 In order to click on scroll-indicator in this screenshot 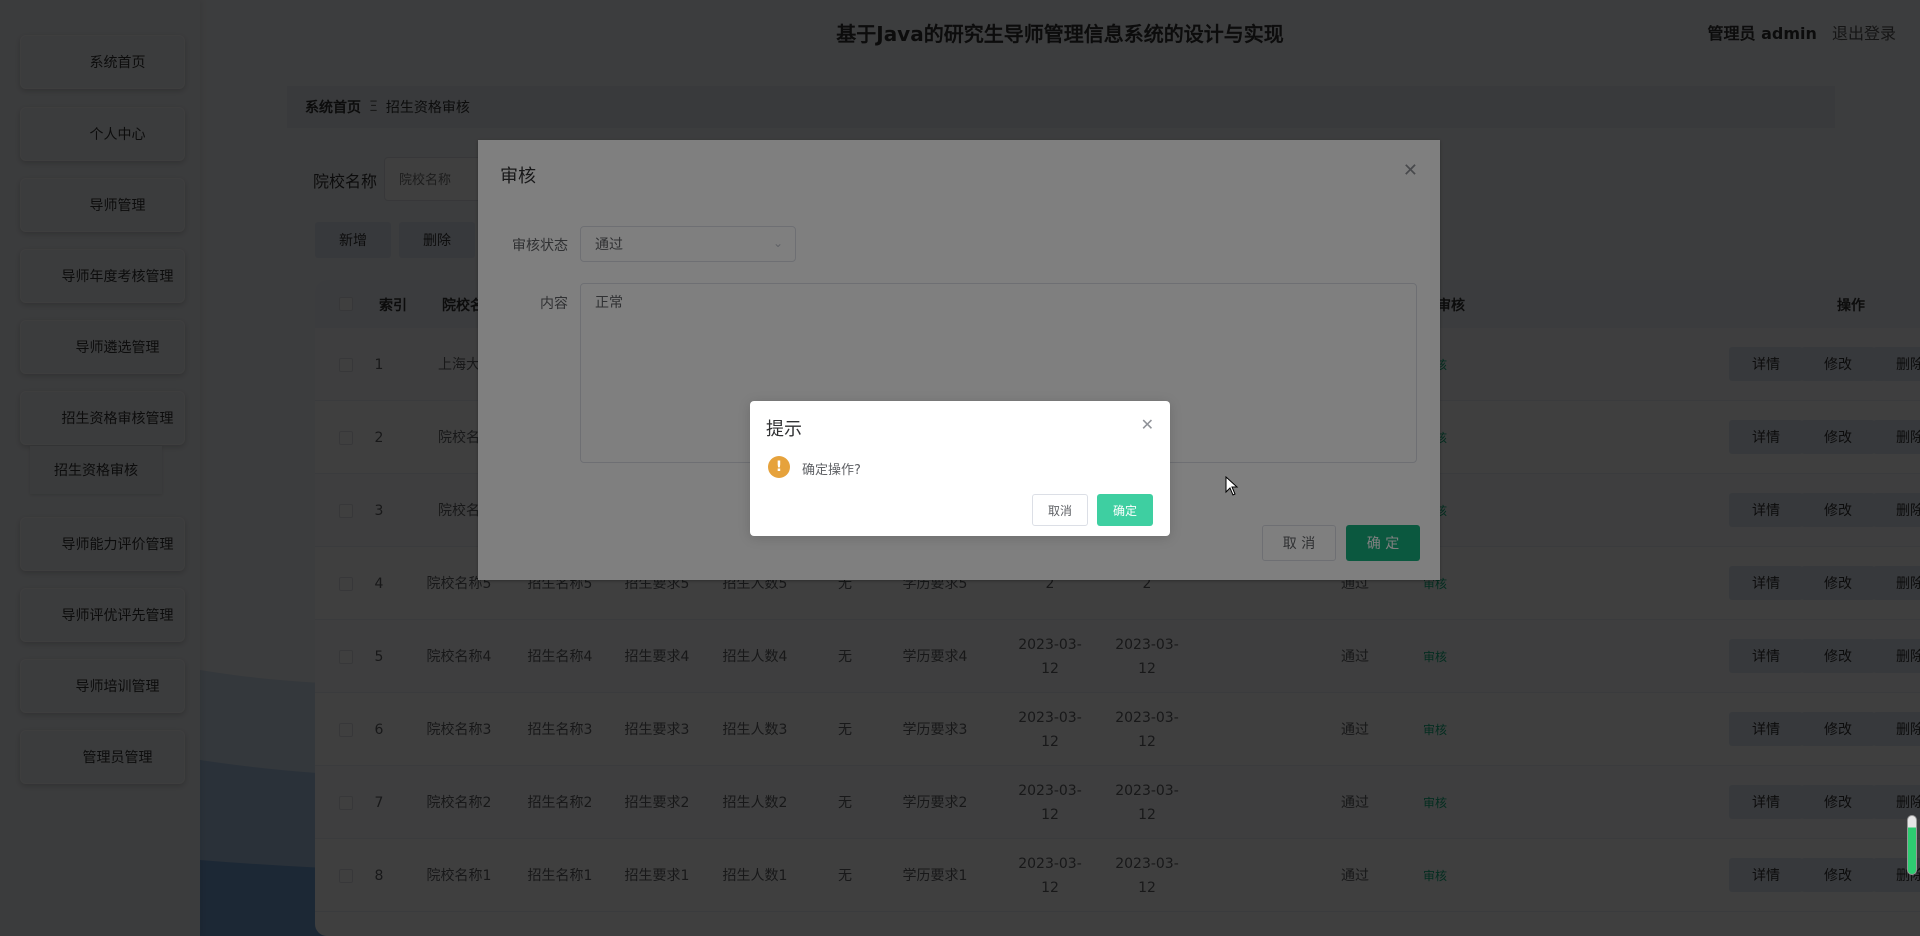, I will do `click(1912, 845)`.